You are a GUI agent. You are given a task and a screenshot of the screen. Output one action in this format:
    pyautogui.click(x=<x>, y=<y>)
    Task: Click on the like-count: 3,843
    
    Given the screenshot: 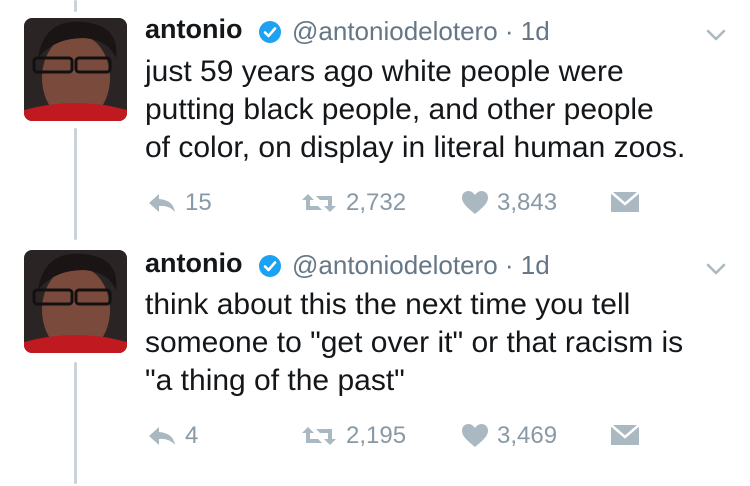 What is the action you would take?
    pyautogui.click(x=527, y=202)
    